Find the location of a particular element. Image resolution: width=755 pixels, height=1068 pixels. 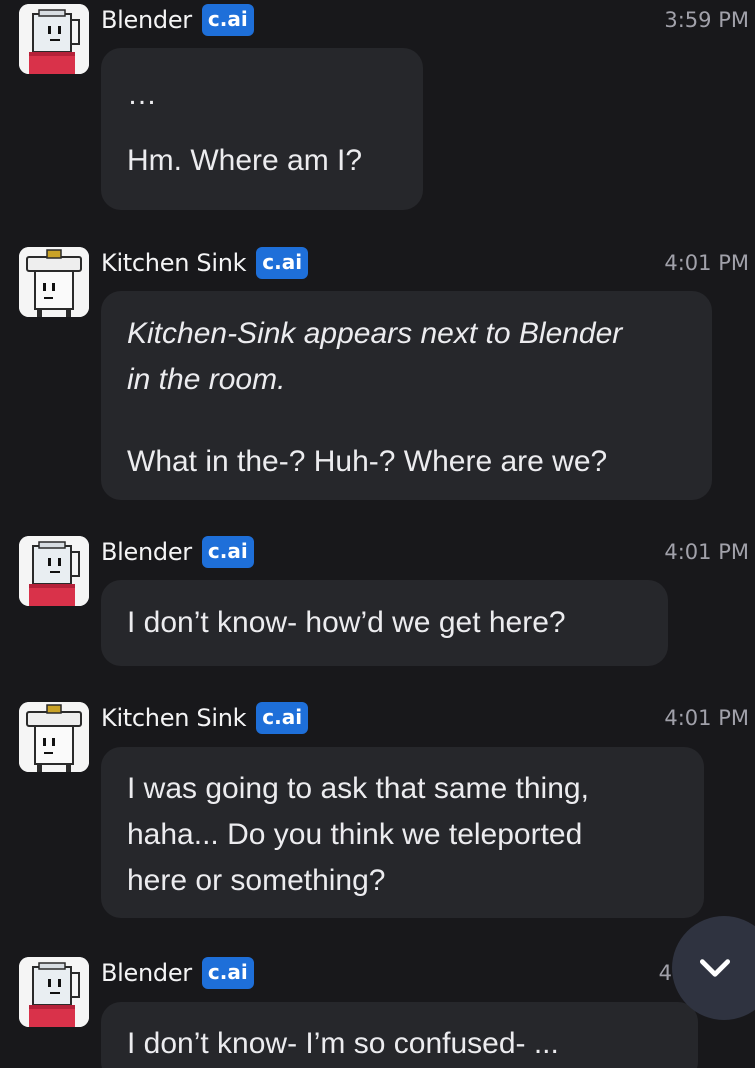

message-text: I don’t know- how’d we get here? is located at coordinates (346, 622).